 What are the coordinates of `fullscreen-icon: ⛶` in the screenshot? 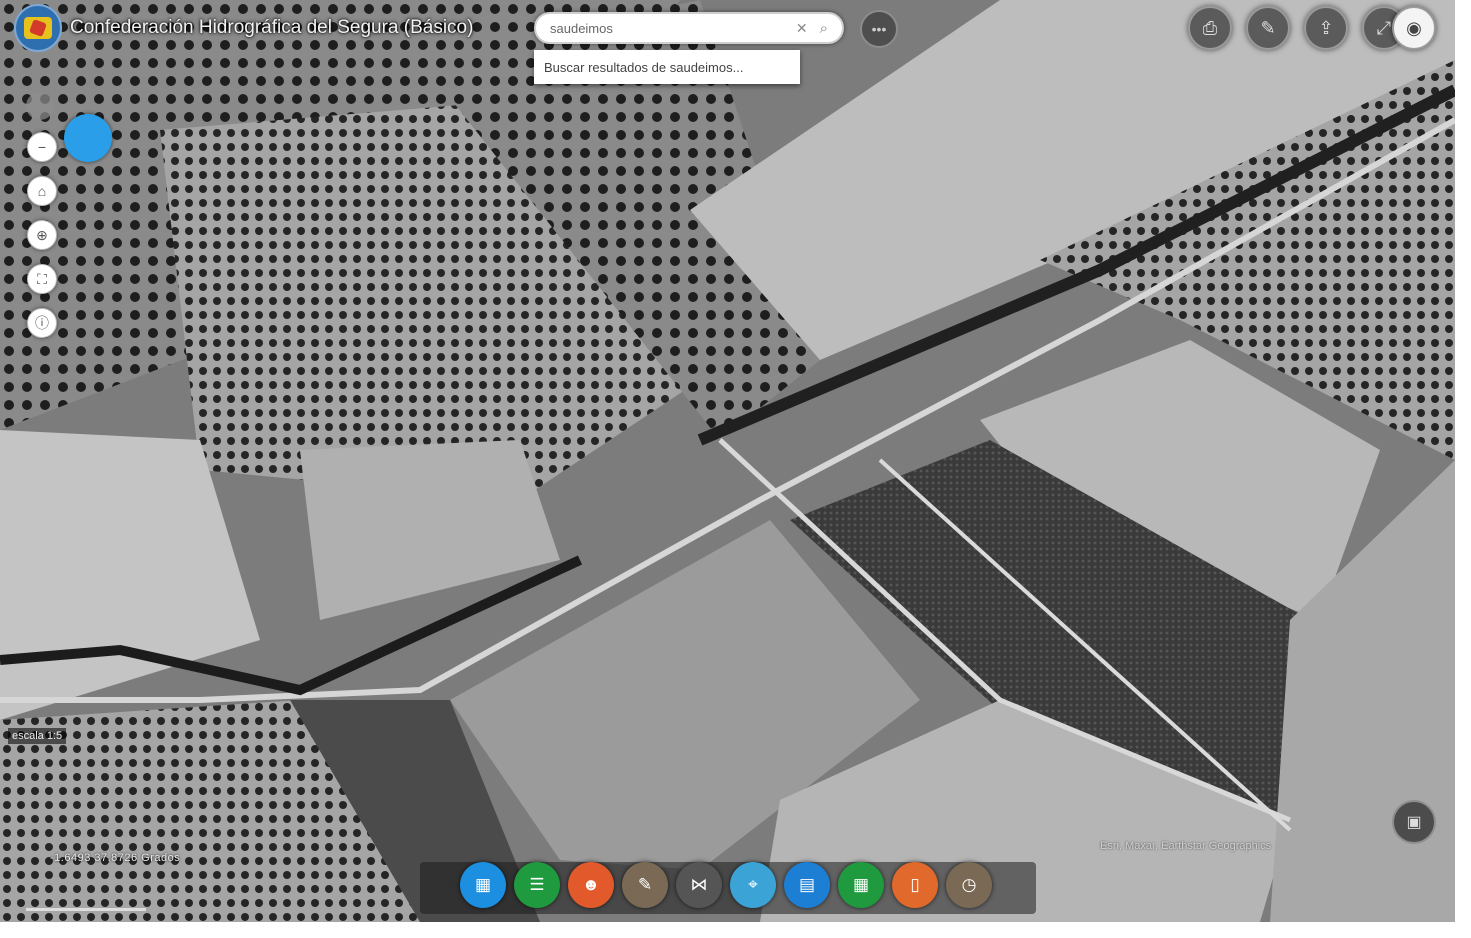 It's located at (42, 278).